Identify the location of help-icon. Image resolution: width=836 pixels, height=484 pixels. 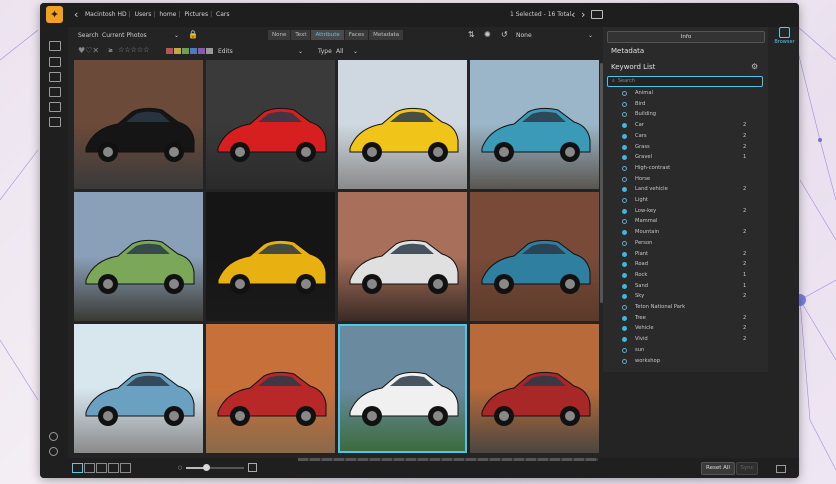
(53, 451).